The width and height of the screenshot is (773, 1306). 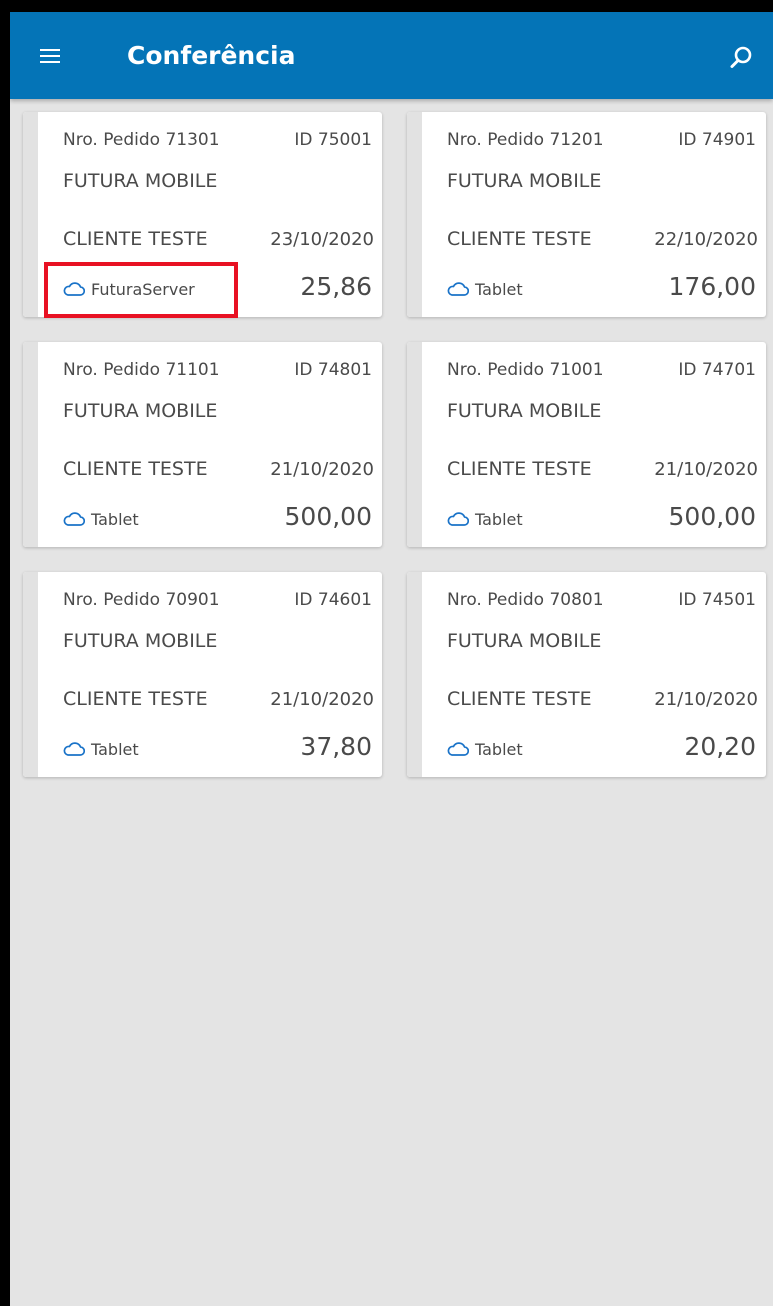 What do you see at coordinates (525, 140) in the screenshot?
I see `order-number: Nro. Pedido 71201` at bounding box center [525, 140].